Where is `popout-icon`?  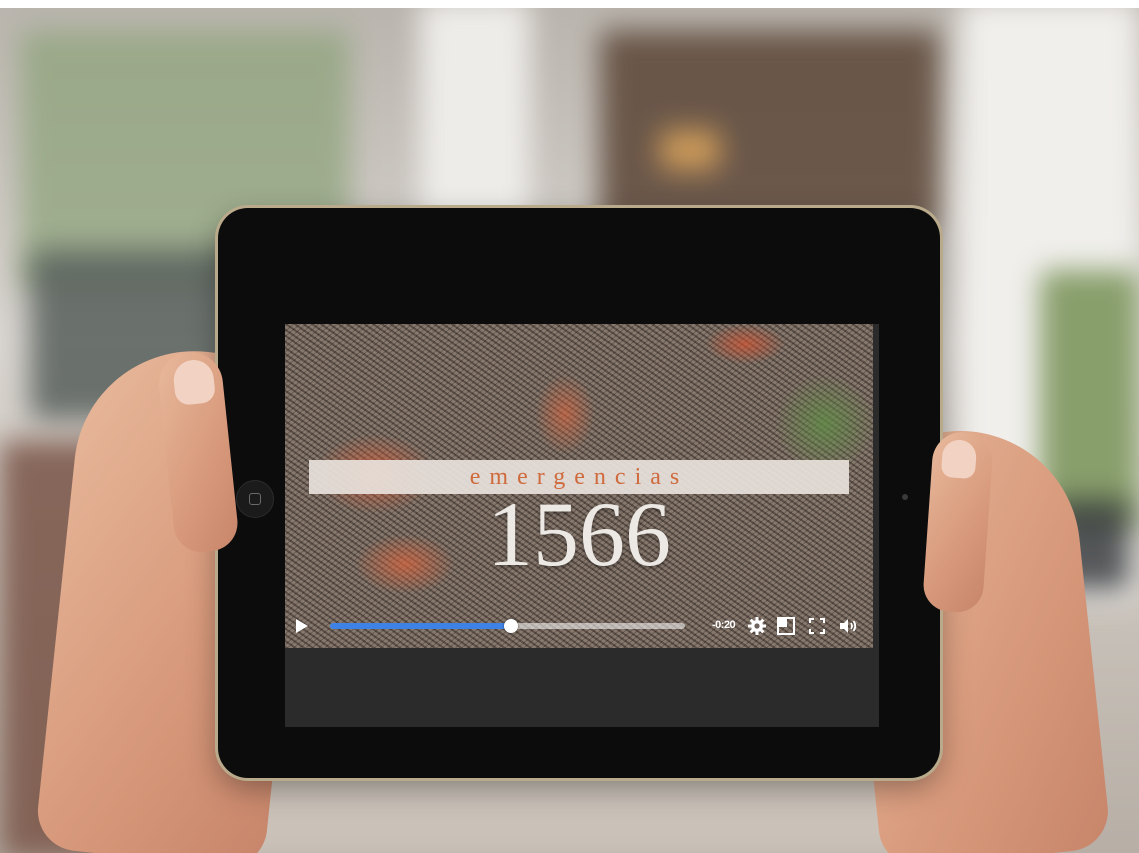
popout-icon is located at coordinates (786, 626).